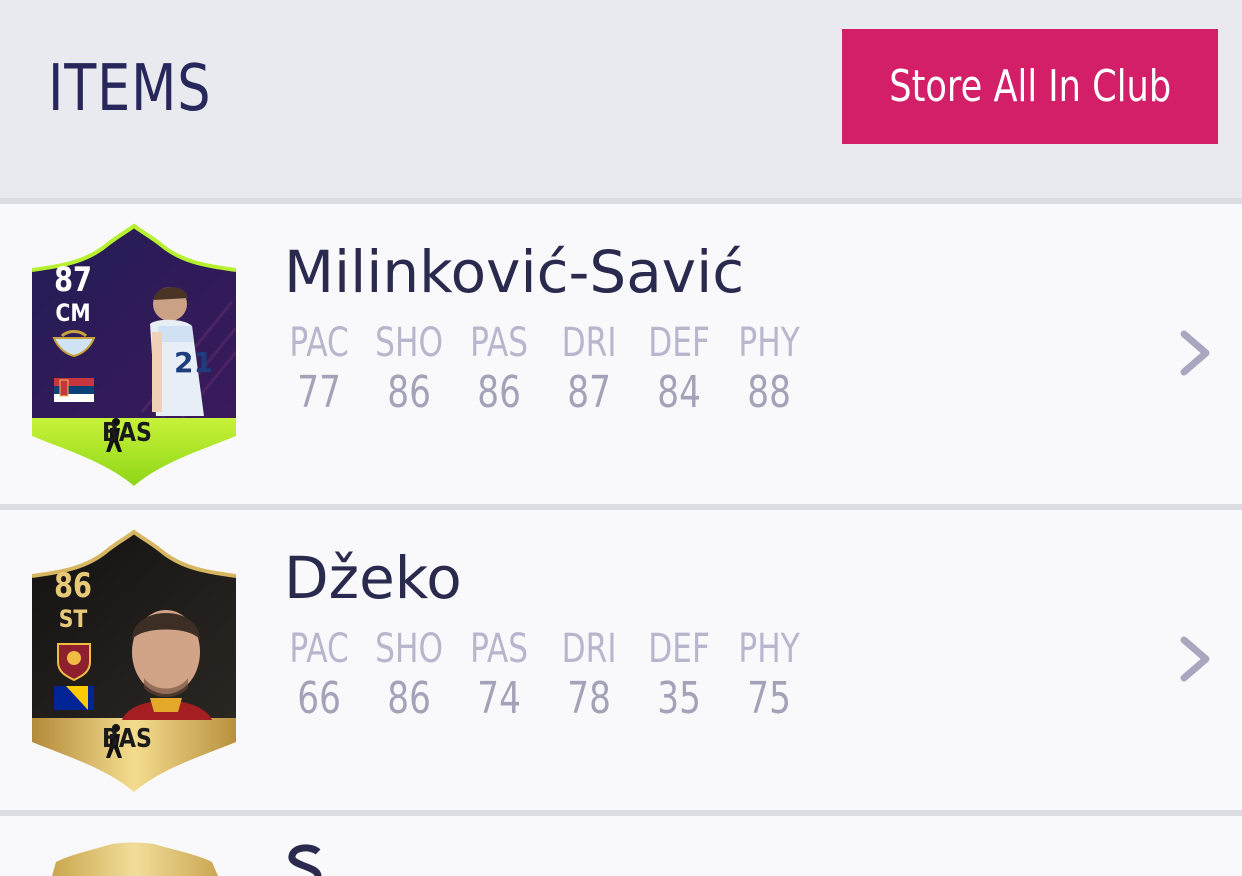 The width and height of the screenshot is (1242, 876). I want to click on card-position: CM, so click(73, 313).